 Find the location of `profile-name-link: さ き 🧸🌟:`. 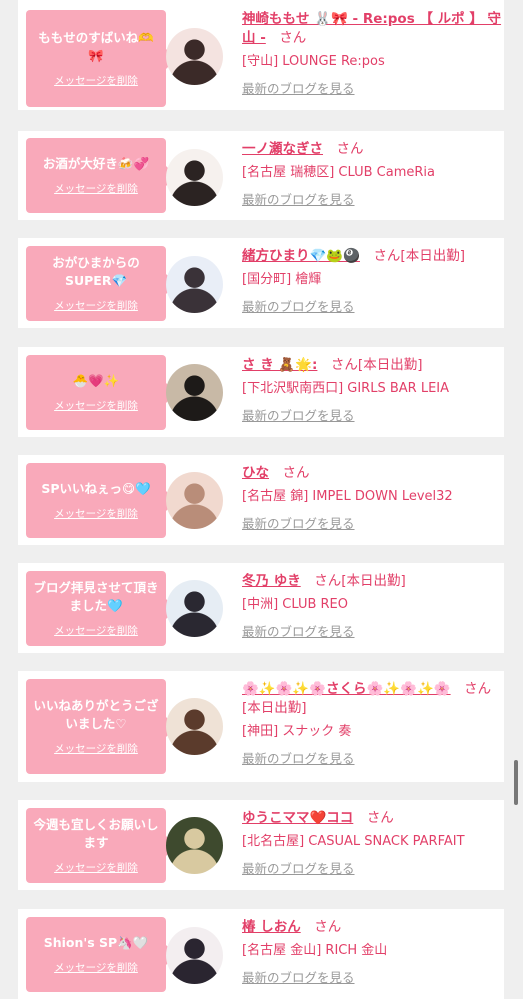

profile-name-link: さ き 🧸🌟: is located at coordinates (279, 365).